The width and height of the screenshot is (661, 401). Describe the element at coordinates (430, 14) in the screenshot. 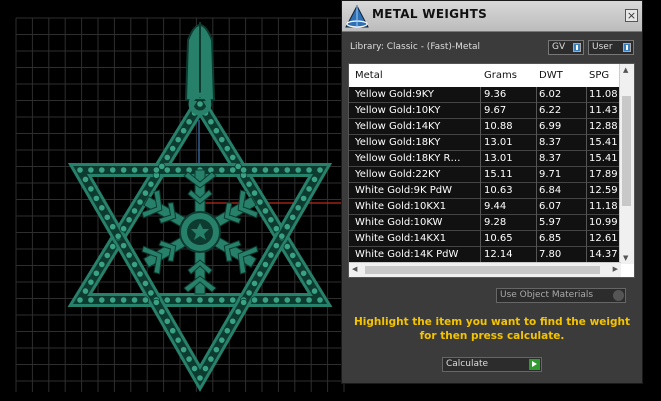

I see `panel-title: METAL WEIGHTS` at that location.